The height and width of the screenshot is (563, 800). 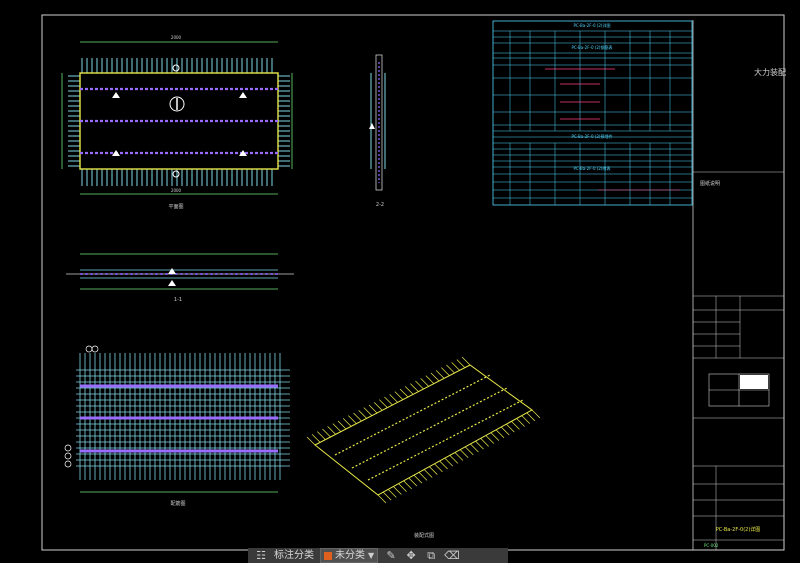 What do you see at coordinates (424, 535) in the screenshot?
I see `svg-text: 装配式图` at bounding box center [424, 535].